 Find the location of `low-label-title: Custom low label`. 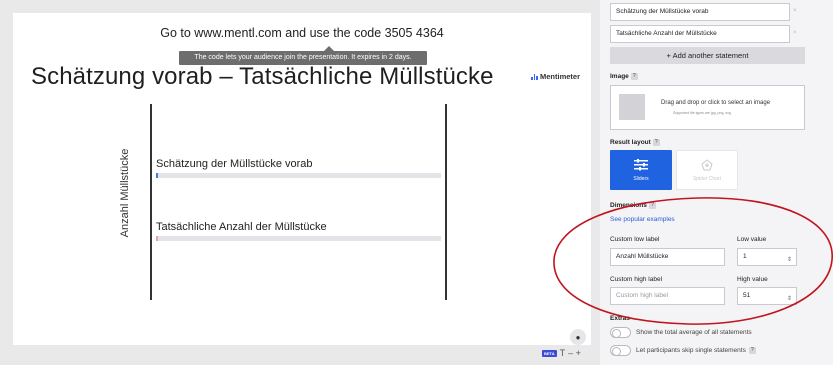

low-label-title: Custom low label is located at coordinates (635, 239).